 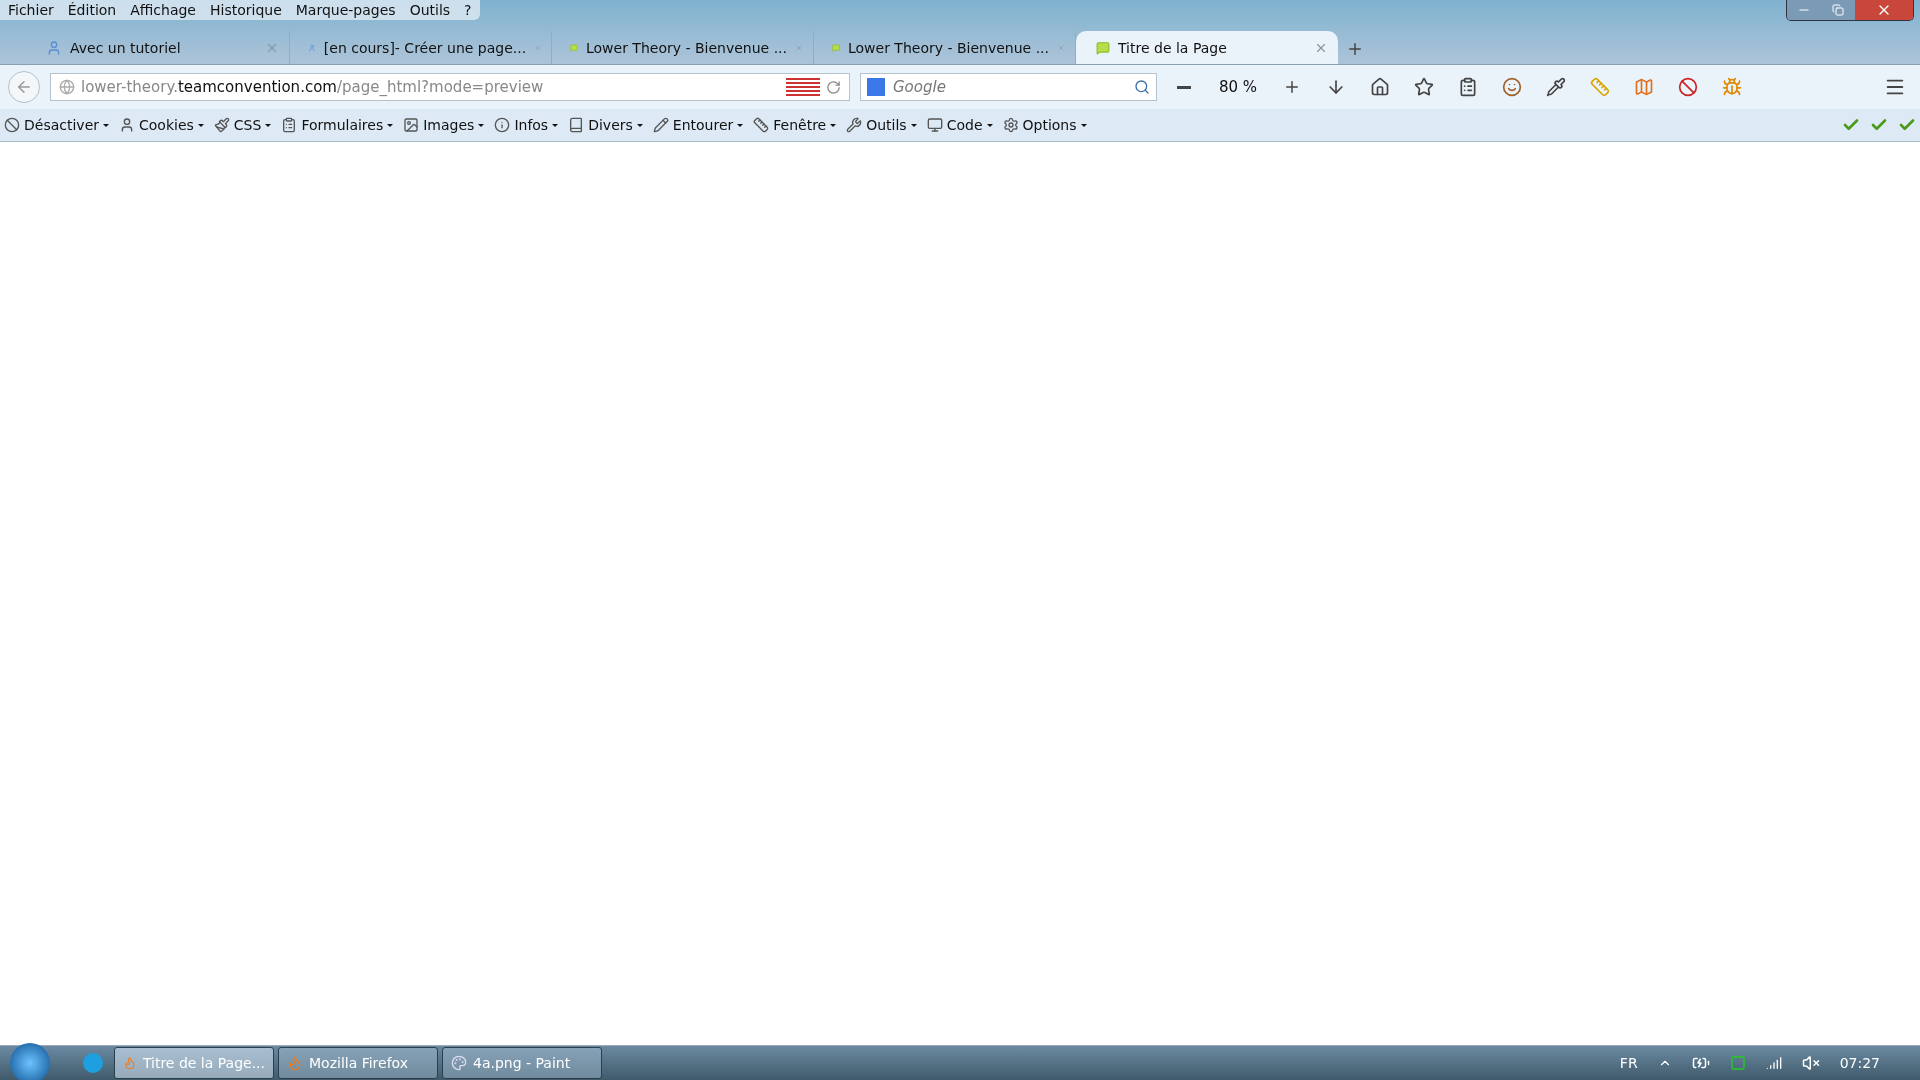 What do you see at coordinates (881, 125) in the screenshot?
I see `toolbar-menu: Outils` at bounding box center [881, 125].